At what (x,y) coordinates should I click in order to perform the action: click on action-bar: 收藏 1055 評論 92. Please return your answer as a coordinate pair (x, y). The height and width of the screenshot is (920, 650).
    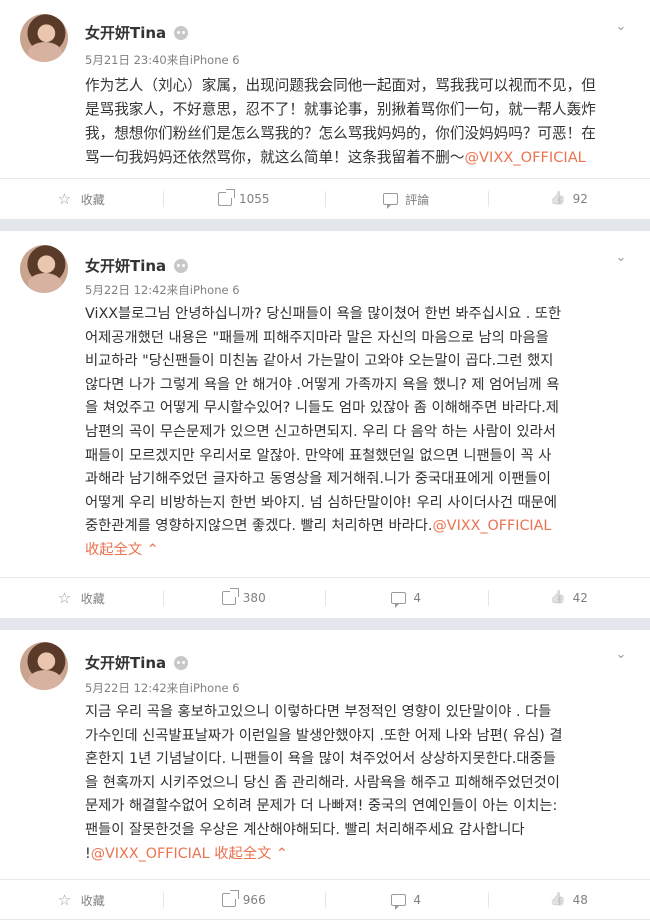
    Looking at the image, I should click on (325, 198).